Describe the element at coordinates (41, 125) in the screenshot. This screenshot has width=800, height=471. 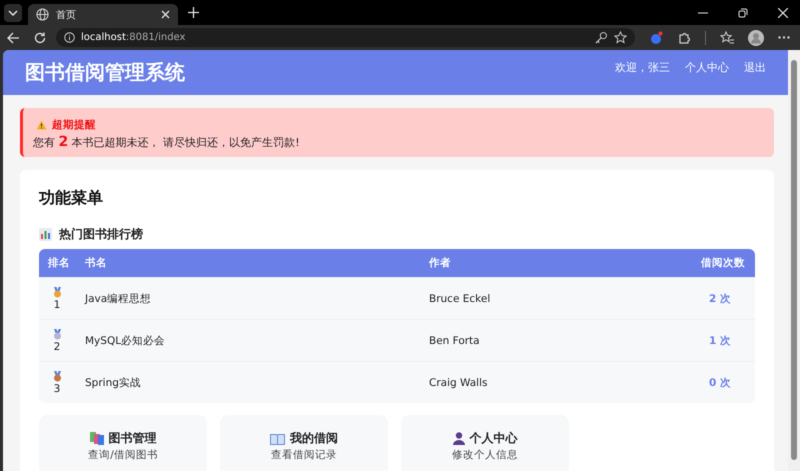
I see `warning-icon` at that location.